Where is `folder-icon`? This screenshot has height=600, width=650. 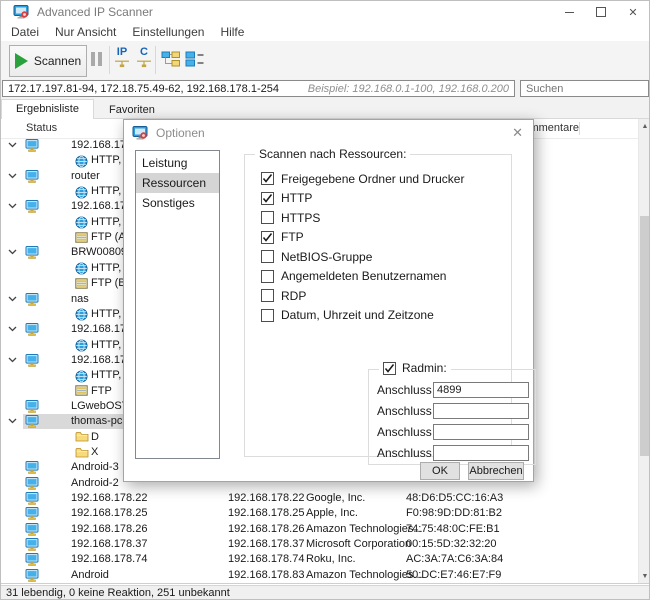 folder-icon is located at coordinates (82, 452).